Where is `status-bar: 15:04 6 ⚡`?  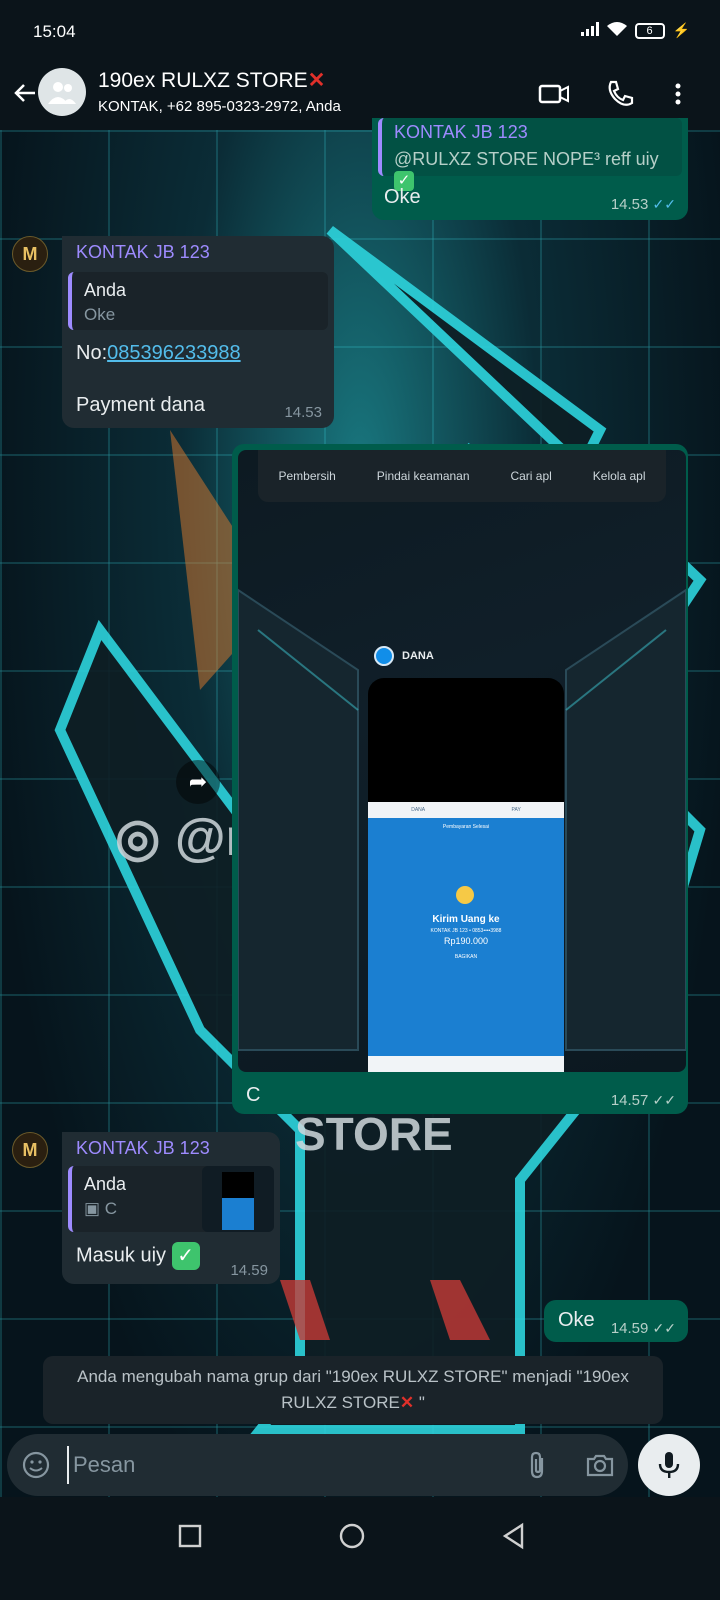 status-bar: 15:04 6 ⚡ is located at coordinates (360, 30).